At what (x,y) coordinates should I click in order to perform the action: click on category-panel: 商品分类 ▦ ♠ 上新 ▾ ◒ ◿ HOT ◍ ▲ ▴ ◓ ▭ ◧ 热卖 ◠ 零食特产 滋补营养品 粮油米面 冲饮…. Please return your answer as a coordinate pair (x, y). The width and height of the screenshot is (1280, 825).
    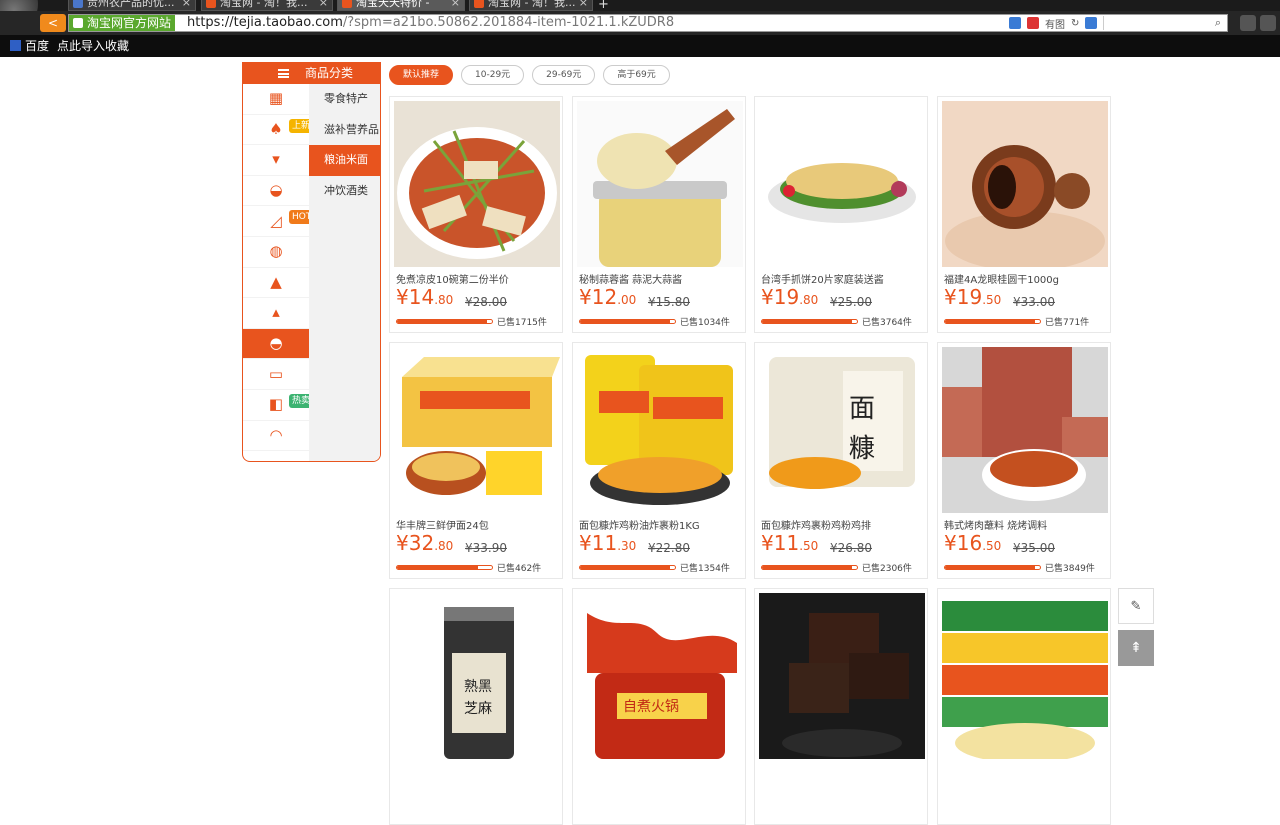
    Looking at the image, I should click on (311, 262).